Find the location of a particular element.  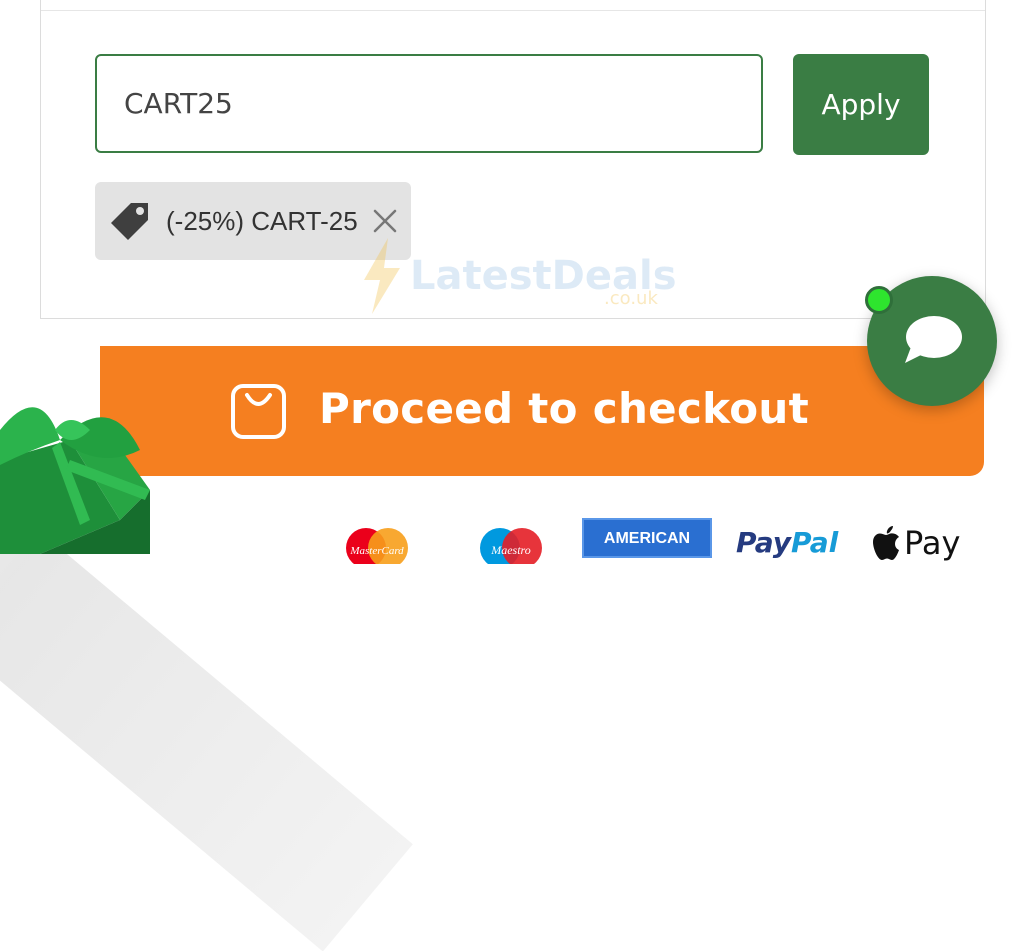

coupon-code-input is located at coordinates (429, 103).